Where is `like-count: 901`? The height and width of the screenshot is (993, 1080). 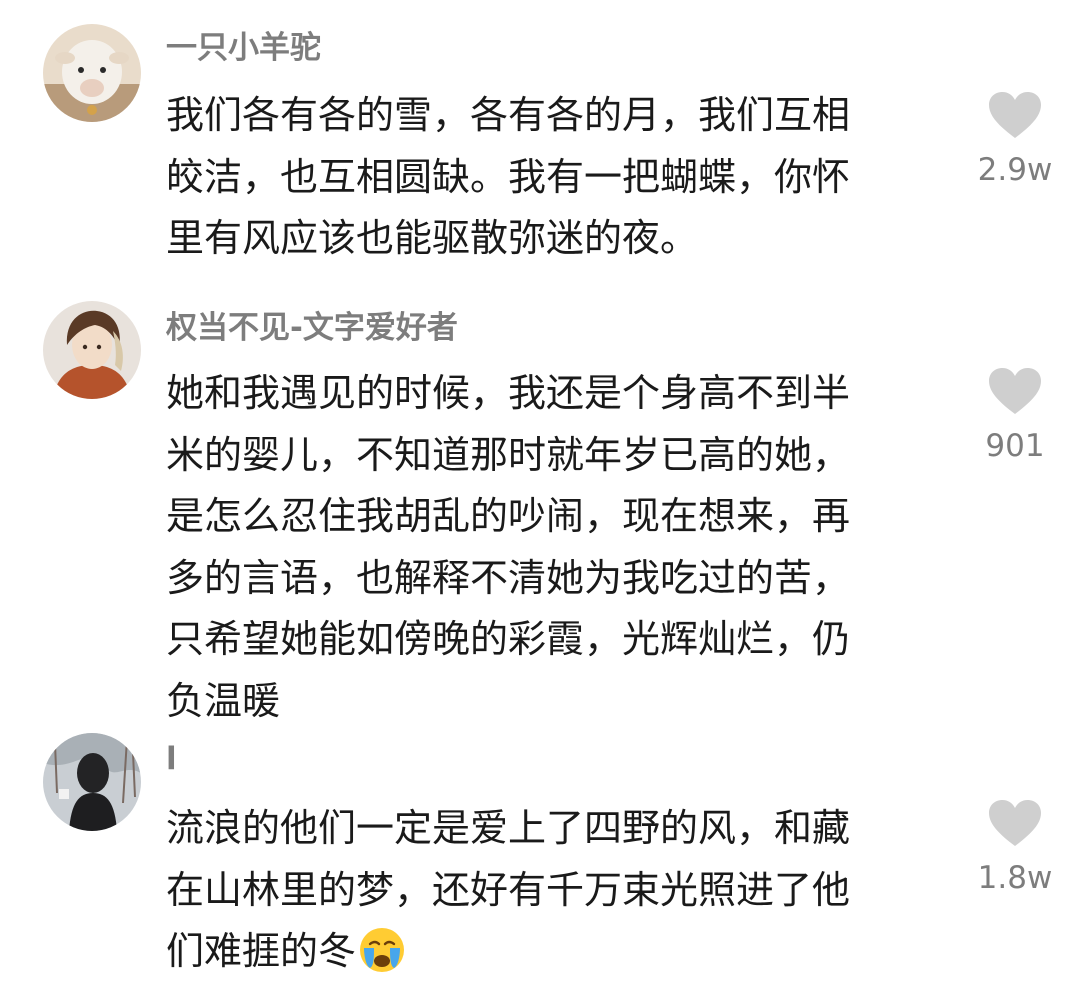 like-count: 901 is located at coordinates (1015, 446).